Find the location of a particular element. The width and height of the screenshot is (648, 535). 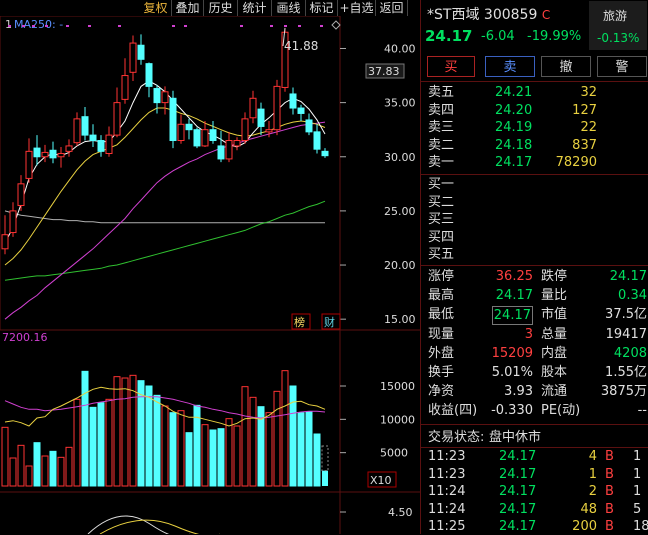

price-tick-label: 20.00 is located at coordinates (400, 265).